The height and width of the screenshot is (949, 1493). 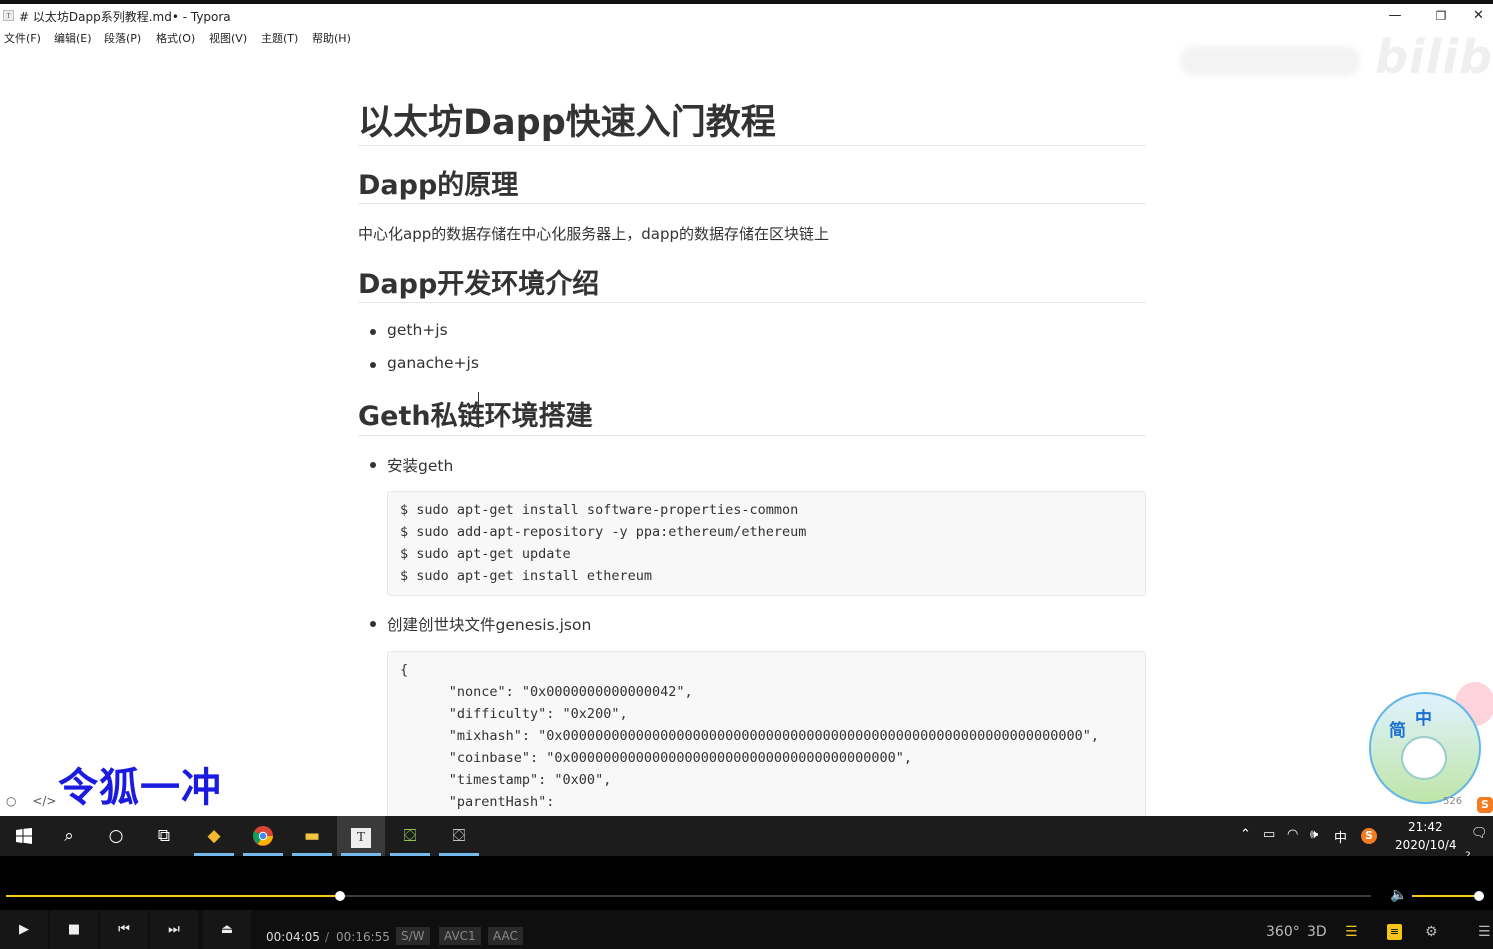 I want to click on list-item: ganache+js, so click(x=433, y=363).